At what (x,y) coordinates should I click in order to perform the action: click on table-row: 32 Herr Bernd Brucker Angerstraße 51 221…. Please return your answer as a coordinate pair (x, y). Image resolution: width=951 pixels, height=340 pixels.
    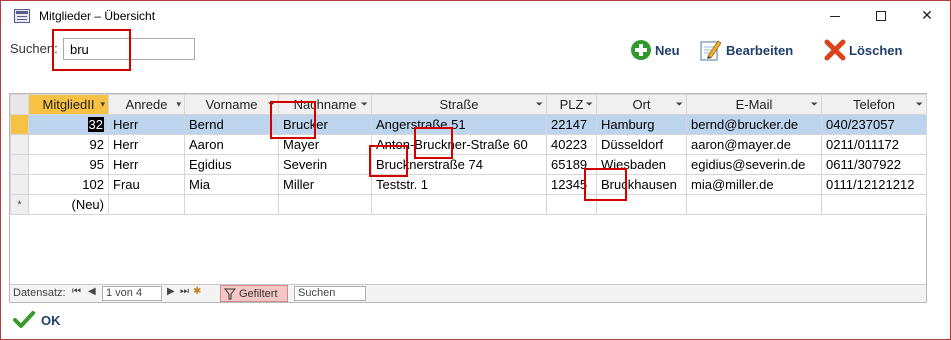
    Looking at the image, I should click on (468, 124).